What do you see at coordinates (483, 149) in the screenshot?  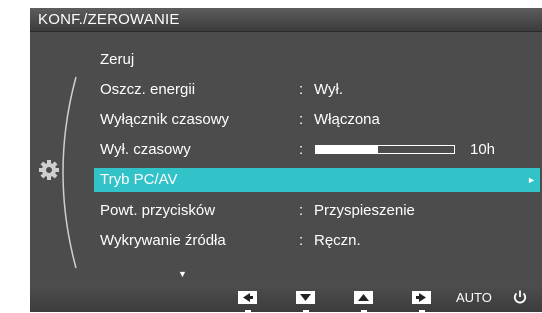 I see `timer-value: 10h` at bounding box center [483, 149].